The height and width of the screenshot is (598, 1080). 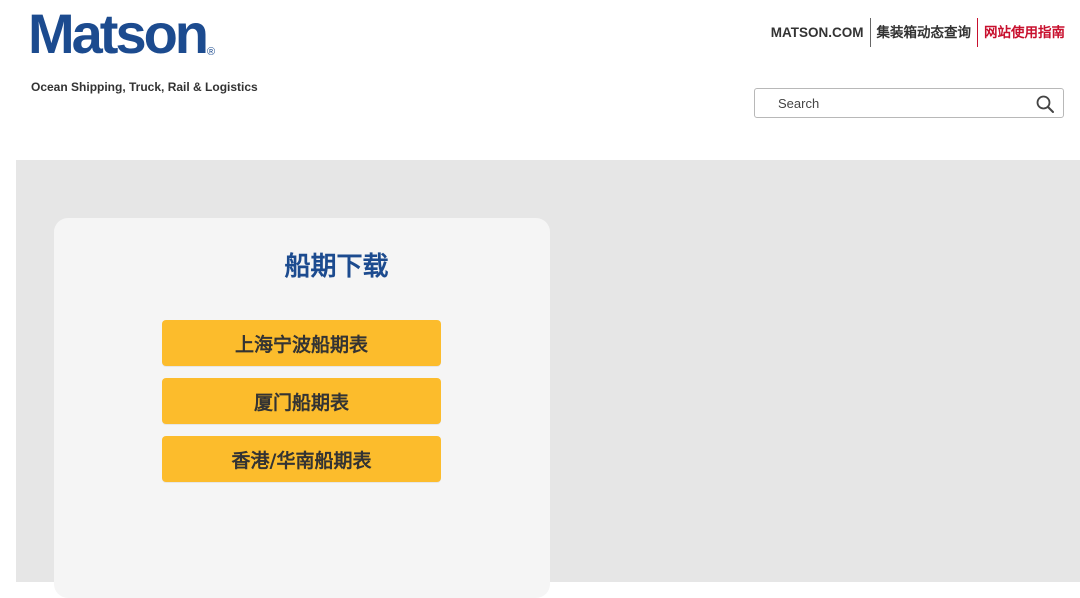 I want to click on registered-mark: ®, so click(x=211, y=52).